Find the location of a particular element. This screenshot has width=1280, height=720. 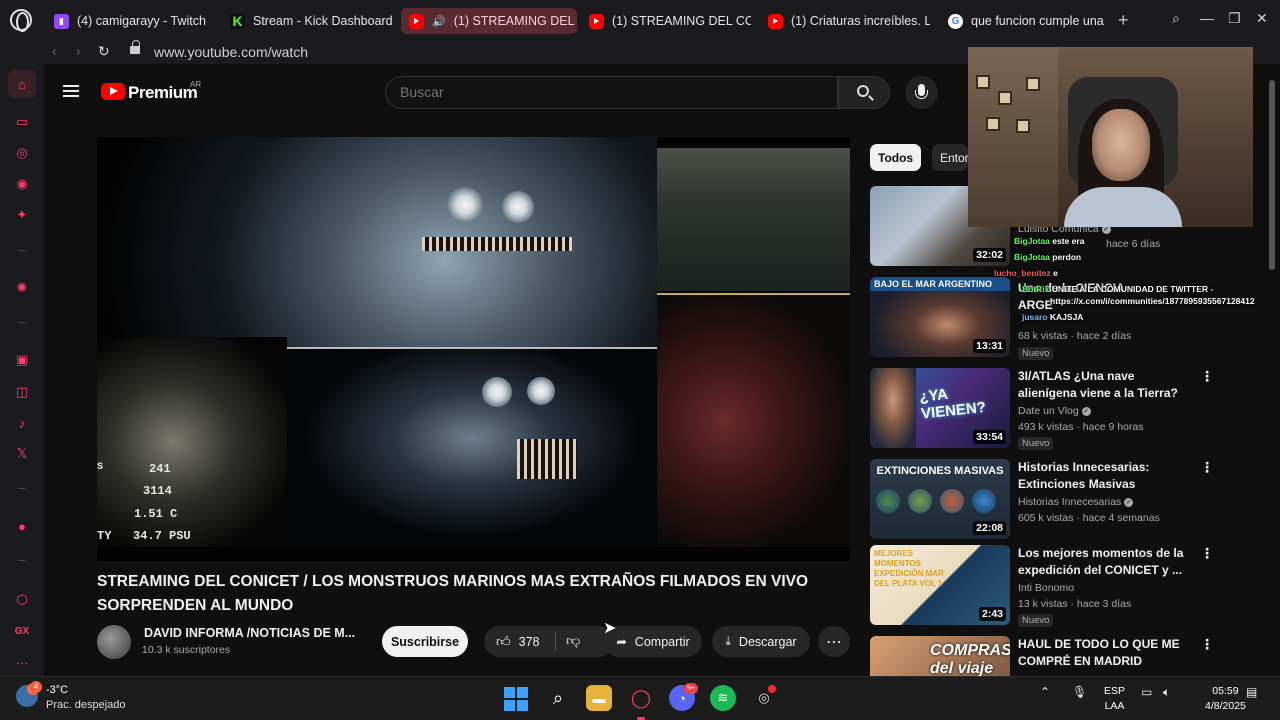

tab-label: Stream - Kick Dashboard is located at coordinates (323, 21).